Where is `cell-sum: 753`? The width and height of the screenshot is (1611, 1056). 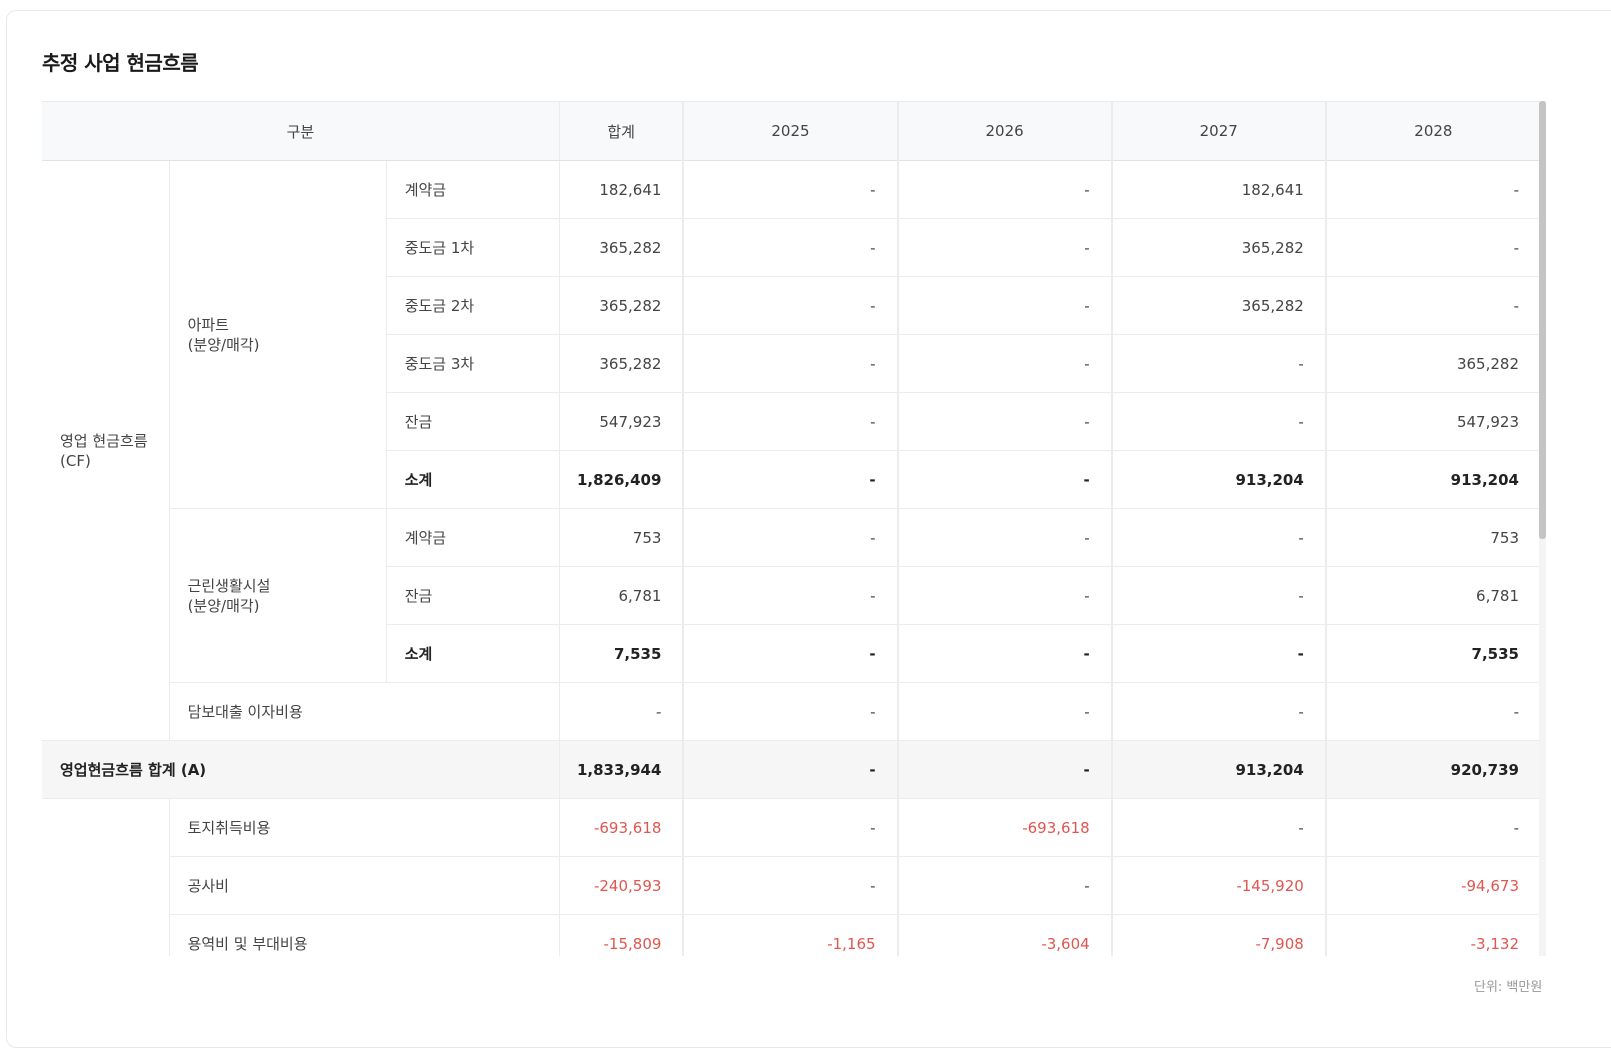
cell-sum: 753 is located at coordinates (621, 537).